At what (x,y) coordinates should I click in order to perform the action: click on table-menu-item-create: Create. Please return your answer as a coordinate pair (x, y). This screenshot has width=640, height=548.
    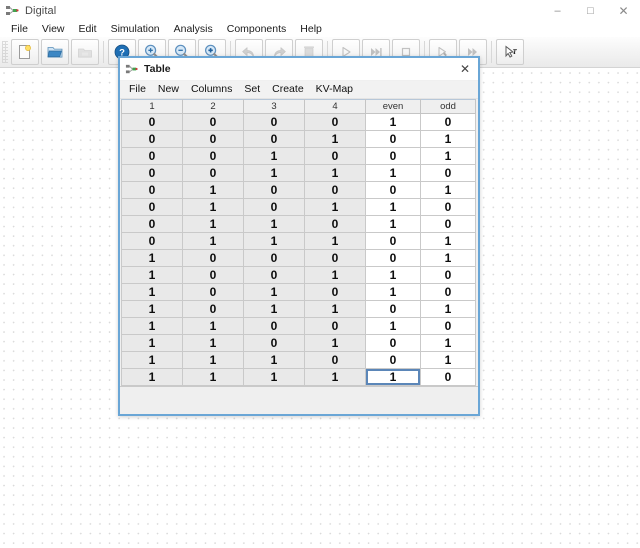
    Looking at the image, I should click on (288, 89).